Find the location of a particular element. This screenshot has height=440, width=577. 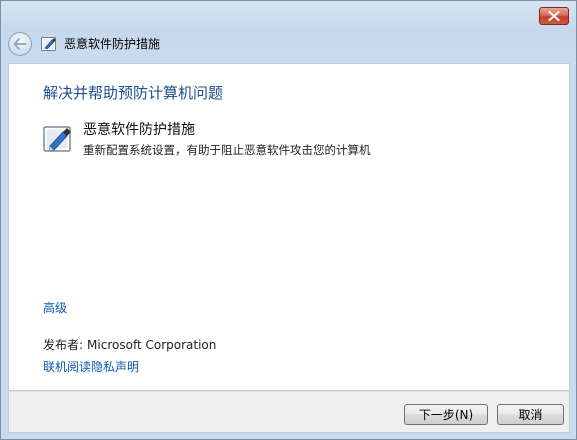

window-title: 恶意软件防护措施 is located at coordinates (112, 44).